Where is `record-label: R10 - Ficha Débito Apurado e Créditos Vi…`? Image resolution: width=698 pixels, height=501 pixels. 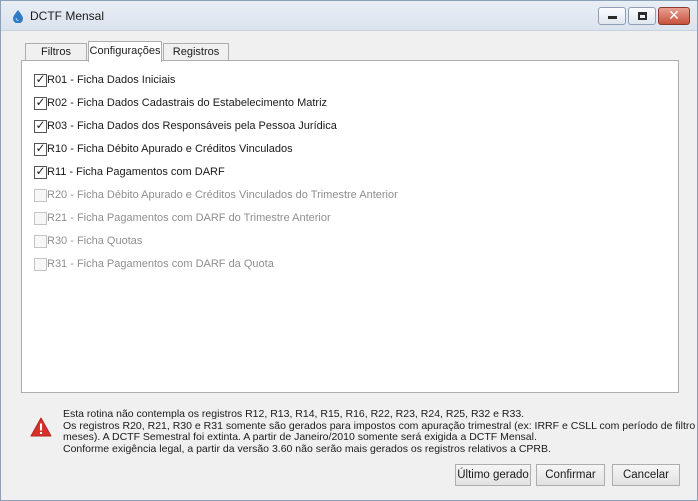
record-label: R10 - Ficha Débito Apurado e Créditos Vi… is located at coordinates (170, 149).